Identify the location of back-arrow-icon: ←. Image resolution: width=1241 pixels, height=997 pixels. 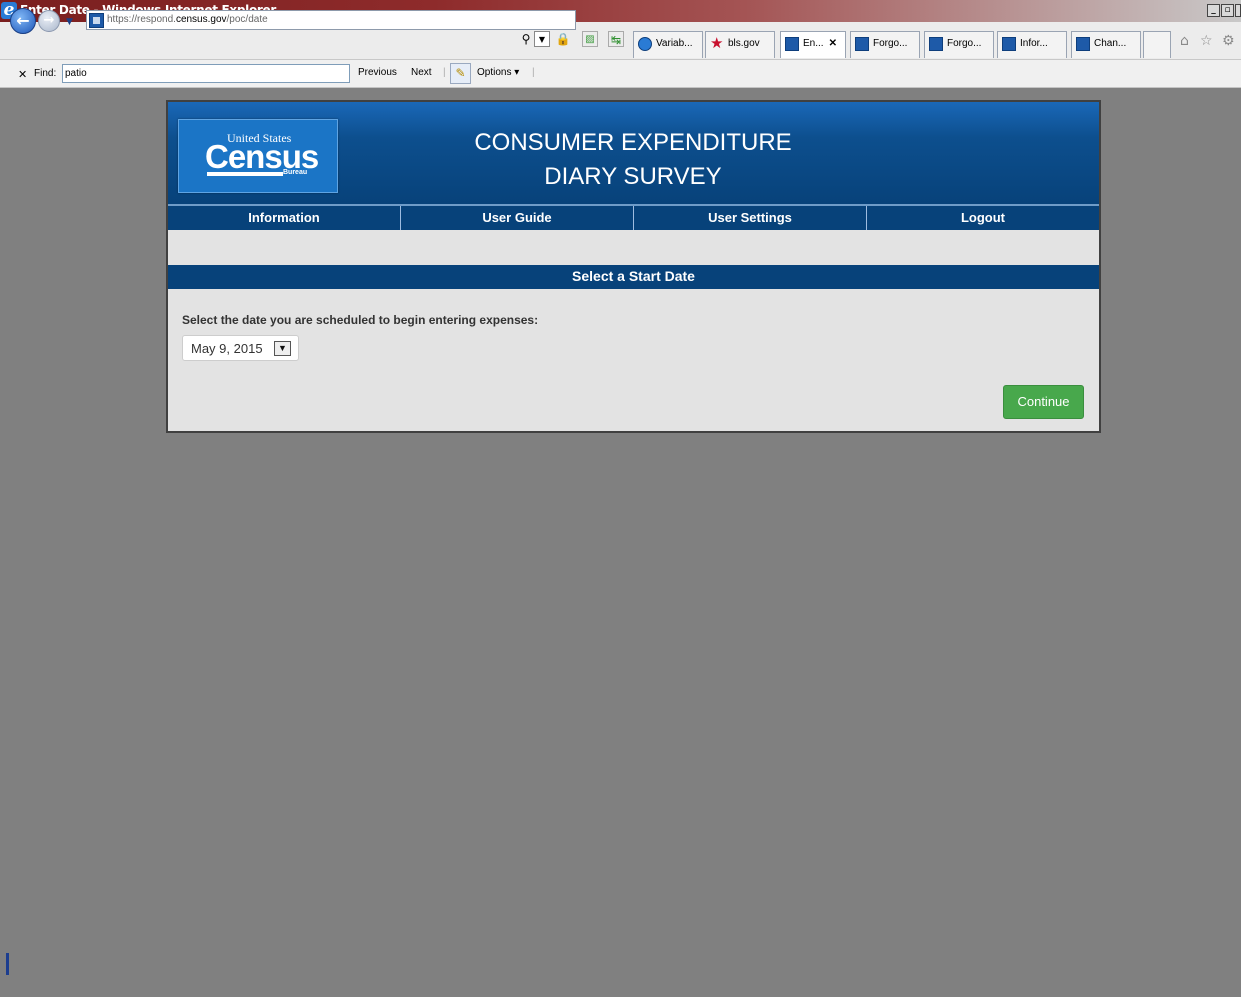
(23, 20).